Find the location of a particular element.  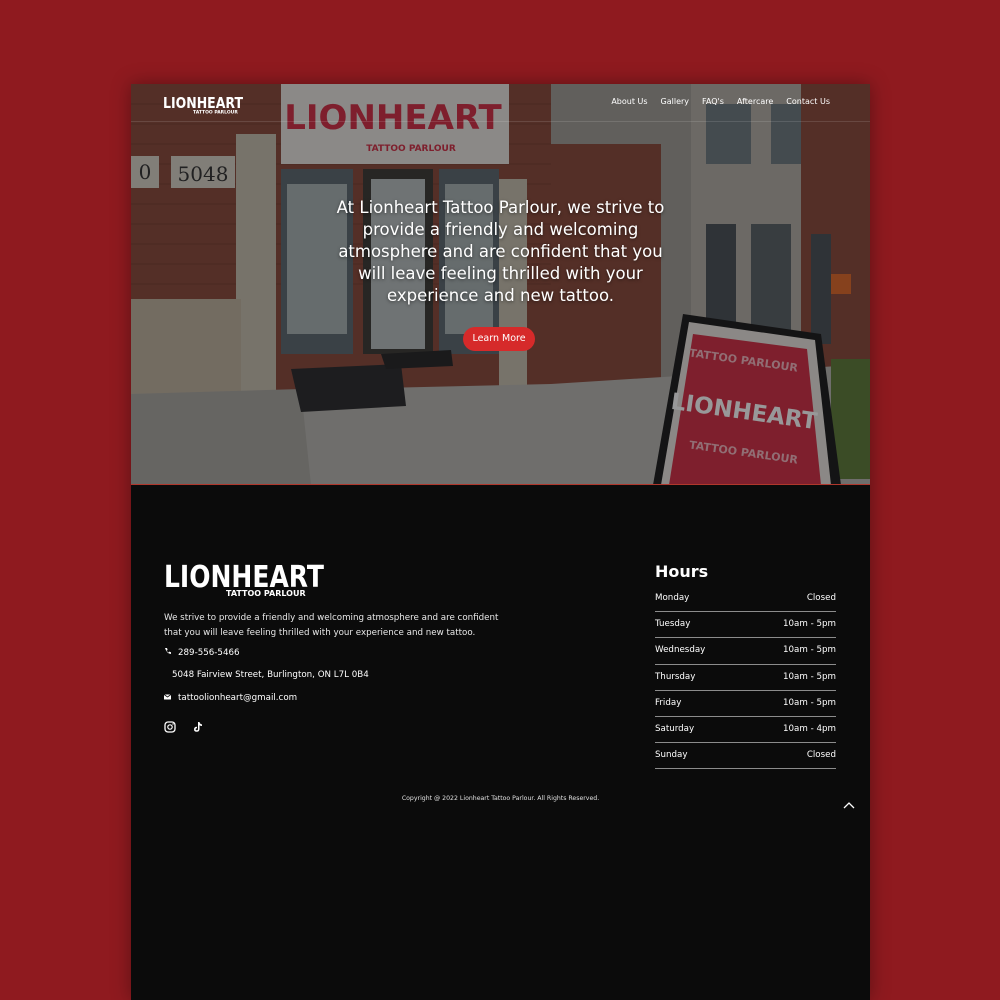

svg-text: LIONHEART is located at coordinates (203, 103).